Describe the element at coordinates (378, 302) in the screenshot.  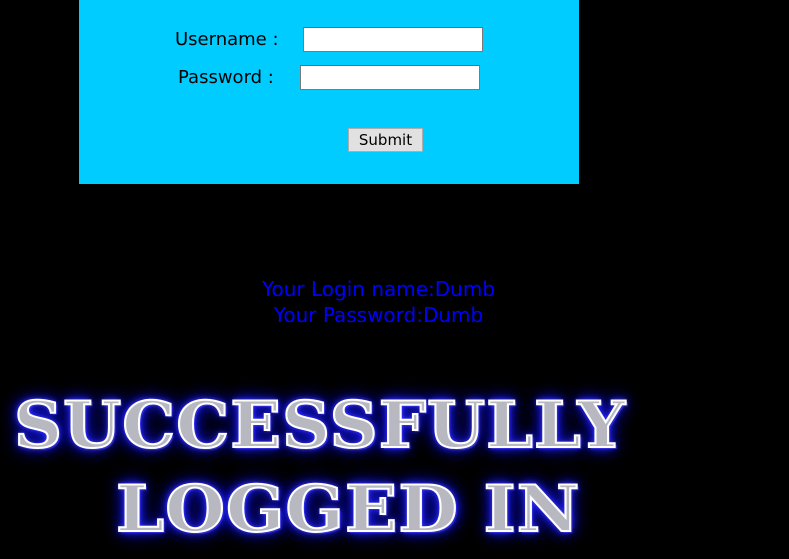
I see `login-result: Your Login name:Dumb Your Password:Dumb` at that location.